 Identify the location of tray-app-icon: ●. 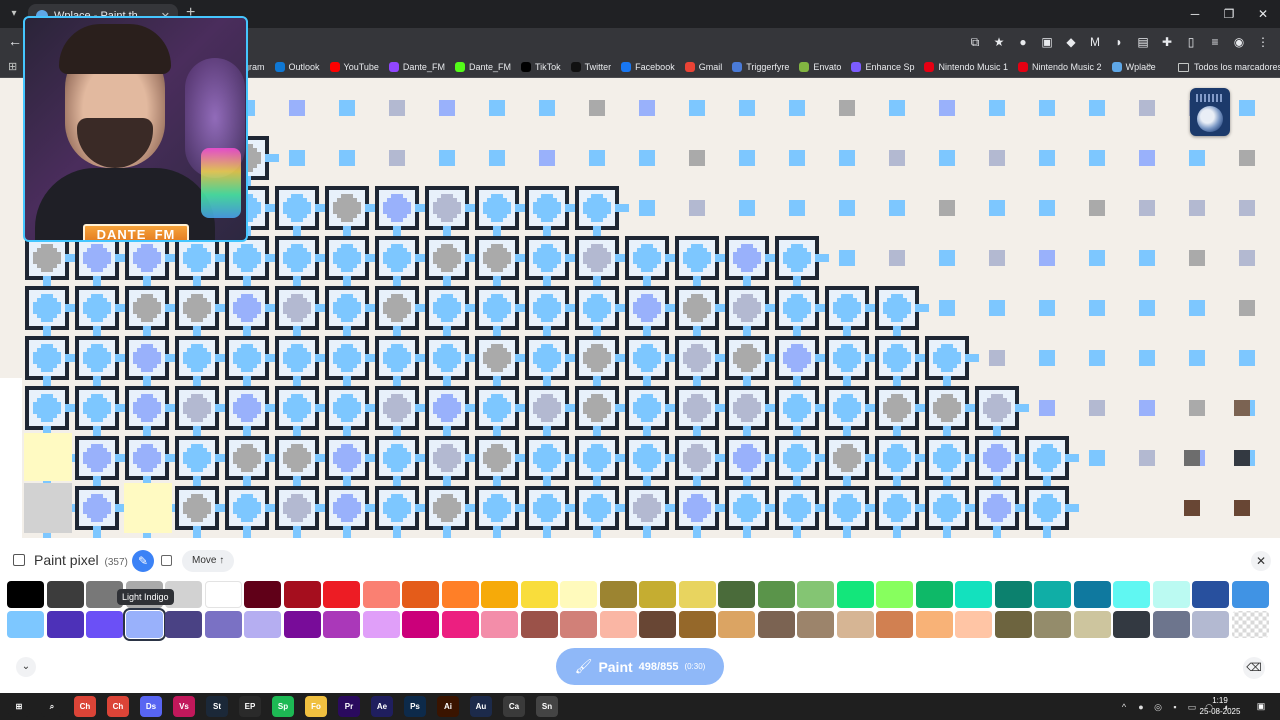
(1141, 707).